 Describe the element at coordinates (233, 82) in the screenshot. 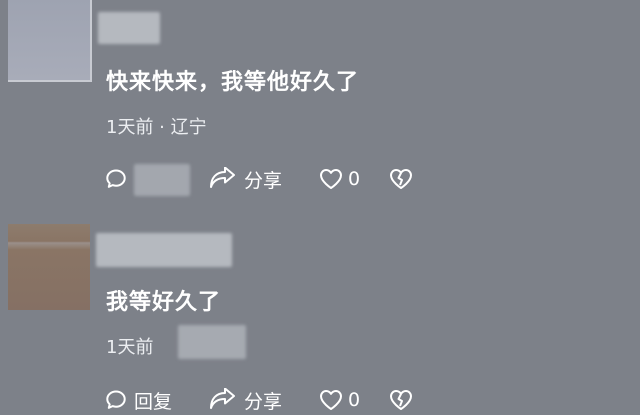

I see `comment-text: 快来快来，我等他好久了` at that location.